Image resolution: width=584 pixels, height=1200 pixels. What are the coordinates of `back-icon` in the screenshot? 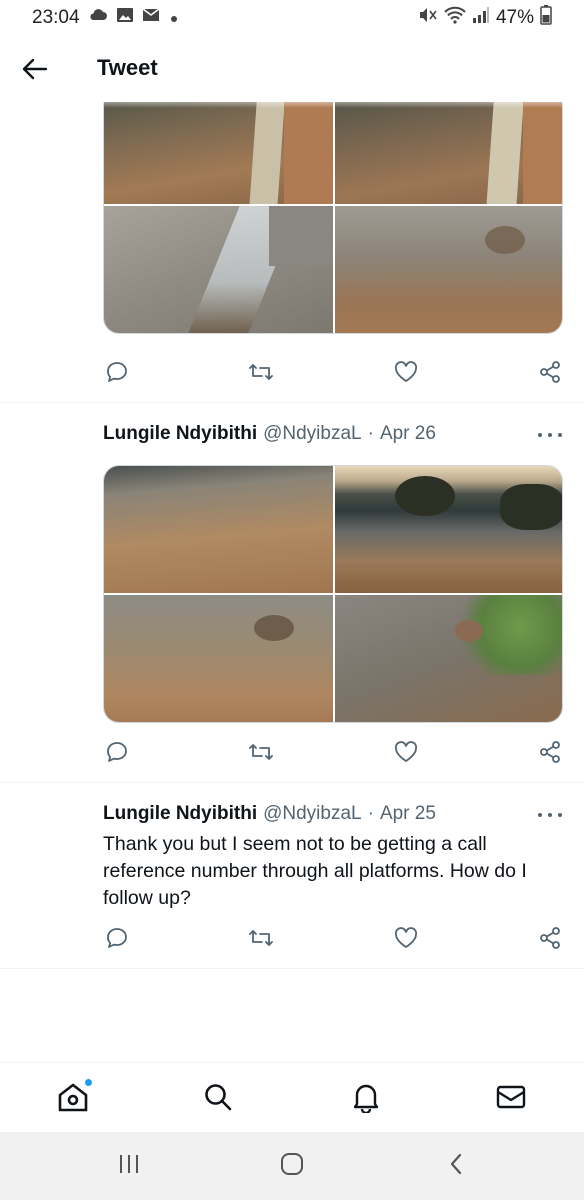 It's located at (456, 1166).